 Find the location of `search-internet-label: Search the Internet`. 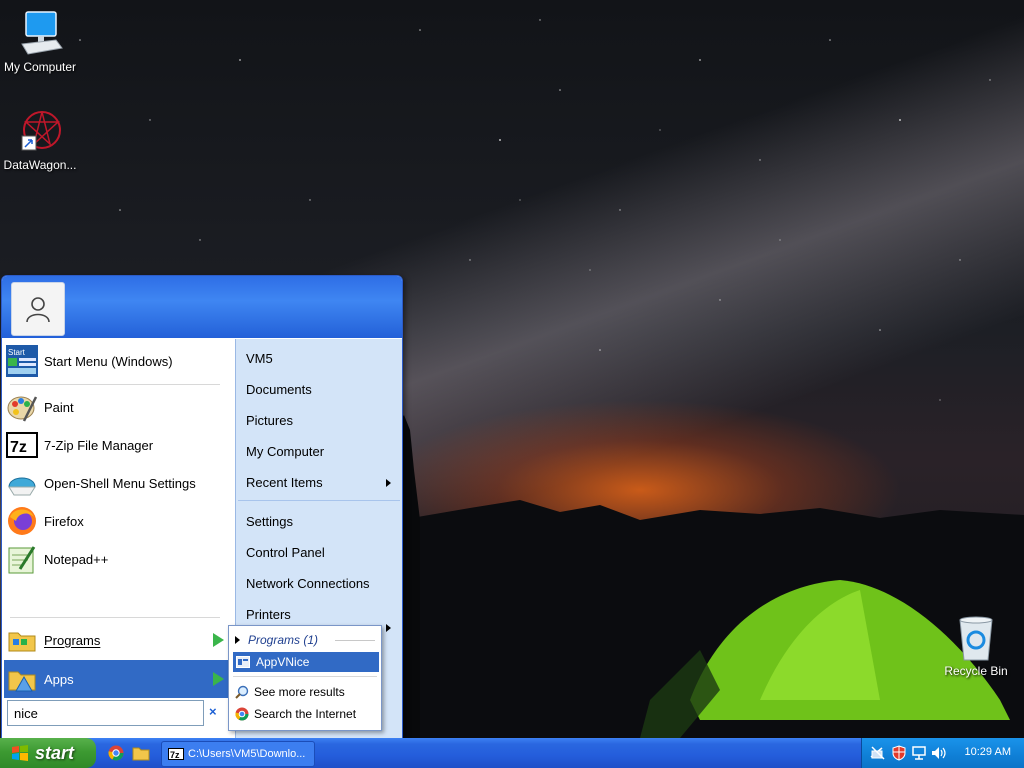

search-internet-label: Search the Internet is located at coordinates (305, 714).